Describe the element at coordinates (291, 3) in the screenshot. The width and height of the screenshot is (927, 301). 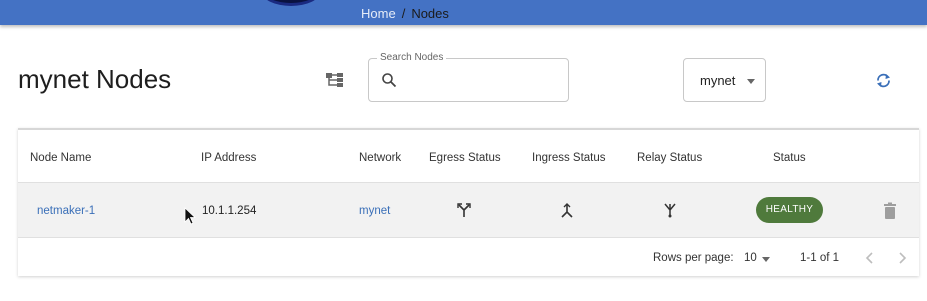
I see `logo` at that location.